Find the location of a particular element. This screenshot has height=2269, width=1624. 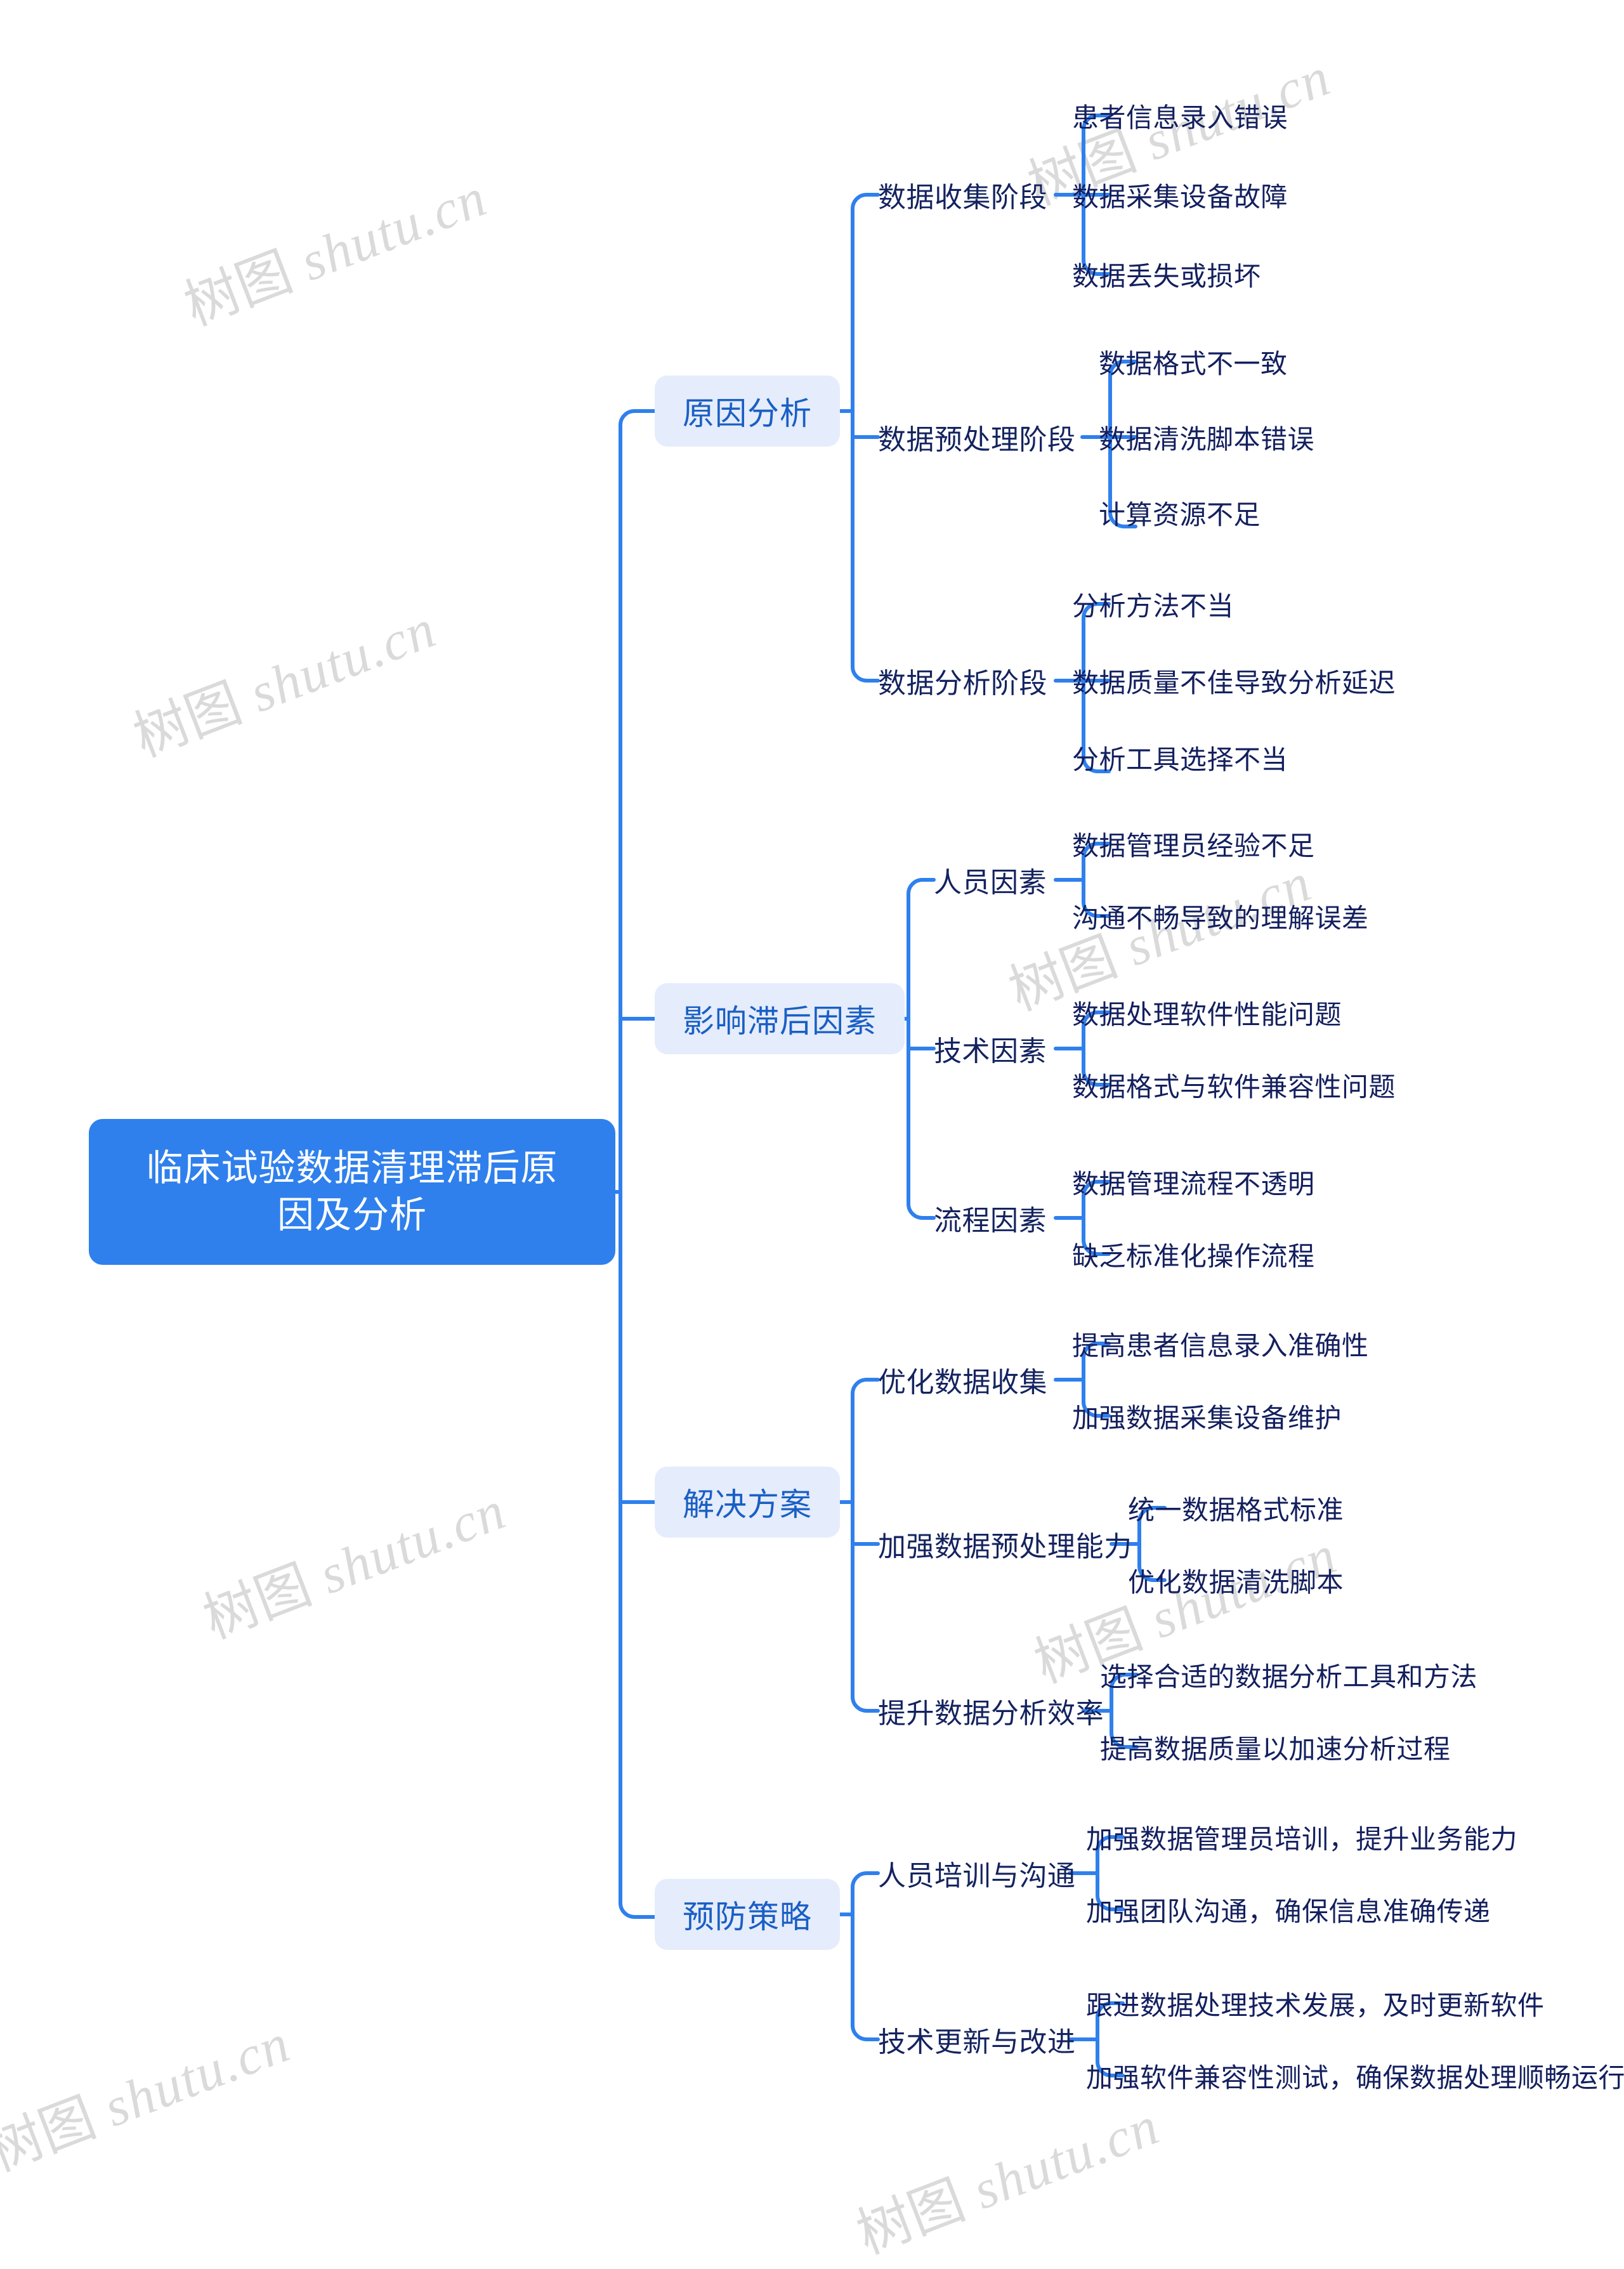

topic-node-strengthen-preprocessing: 加强数据预处理能力 is located at coordinates (1005, 1544).